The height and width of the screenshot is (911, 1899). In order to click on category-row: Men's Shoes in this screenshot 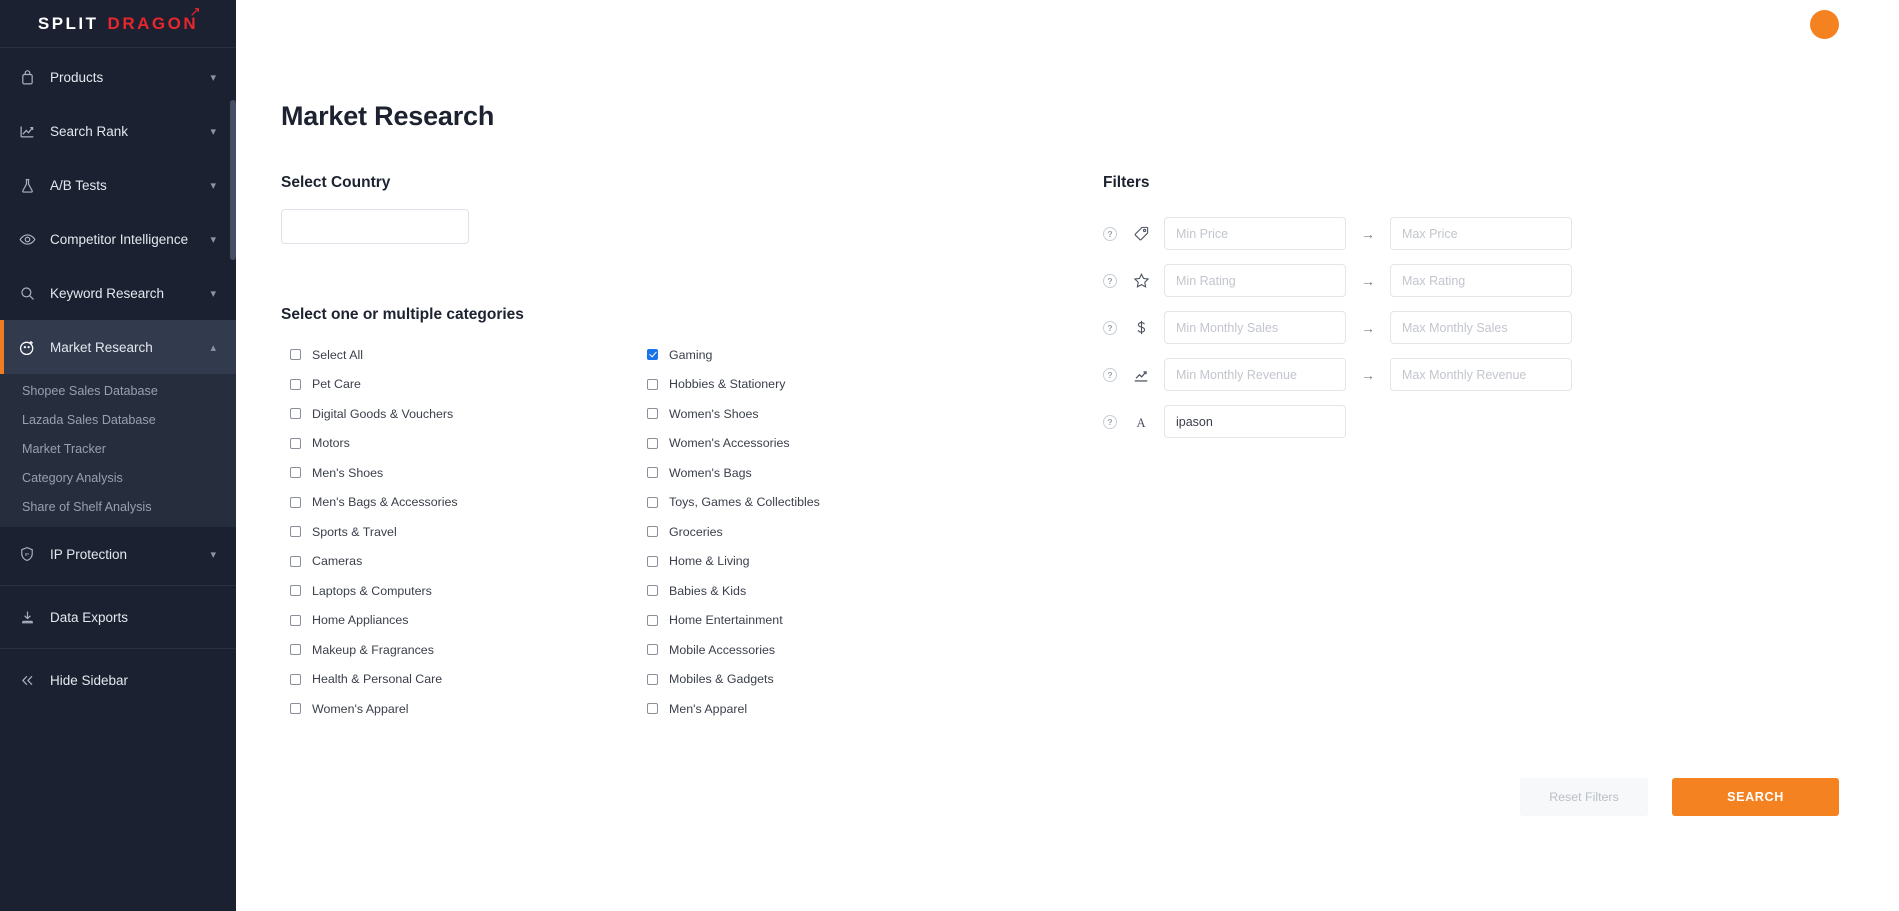, I will do `click(464, 473)`.